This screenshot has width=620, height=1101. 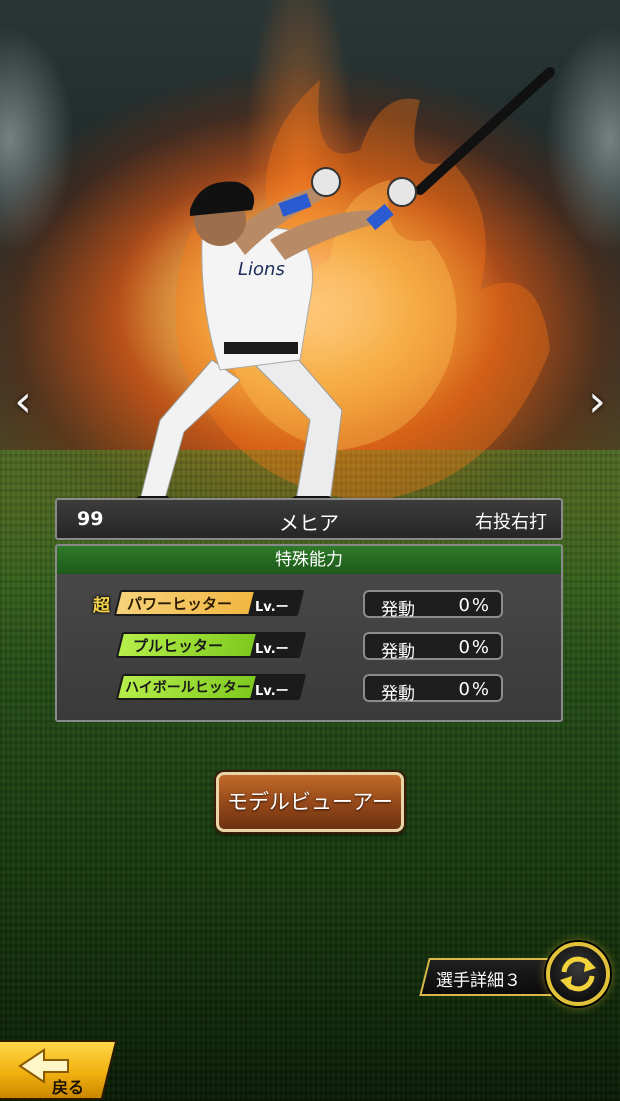 I want to click on player-detail-button: 選手詳細３, so click(x=492, y=977).